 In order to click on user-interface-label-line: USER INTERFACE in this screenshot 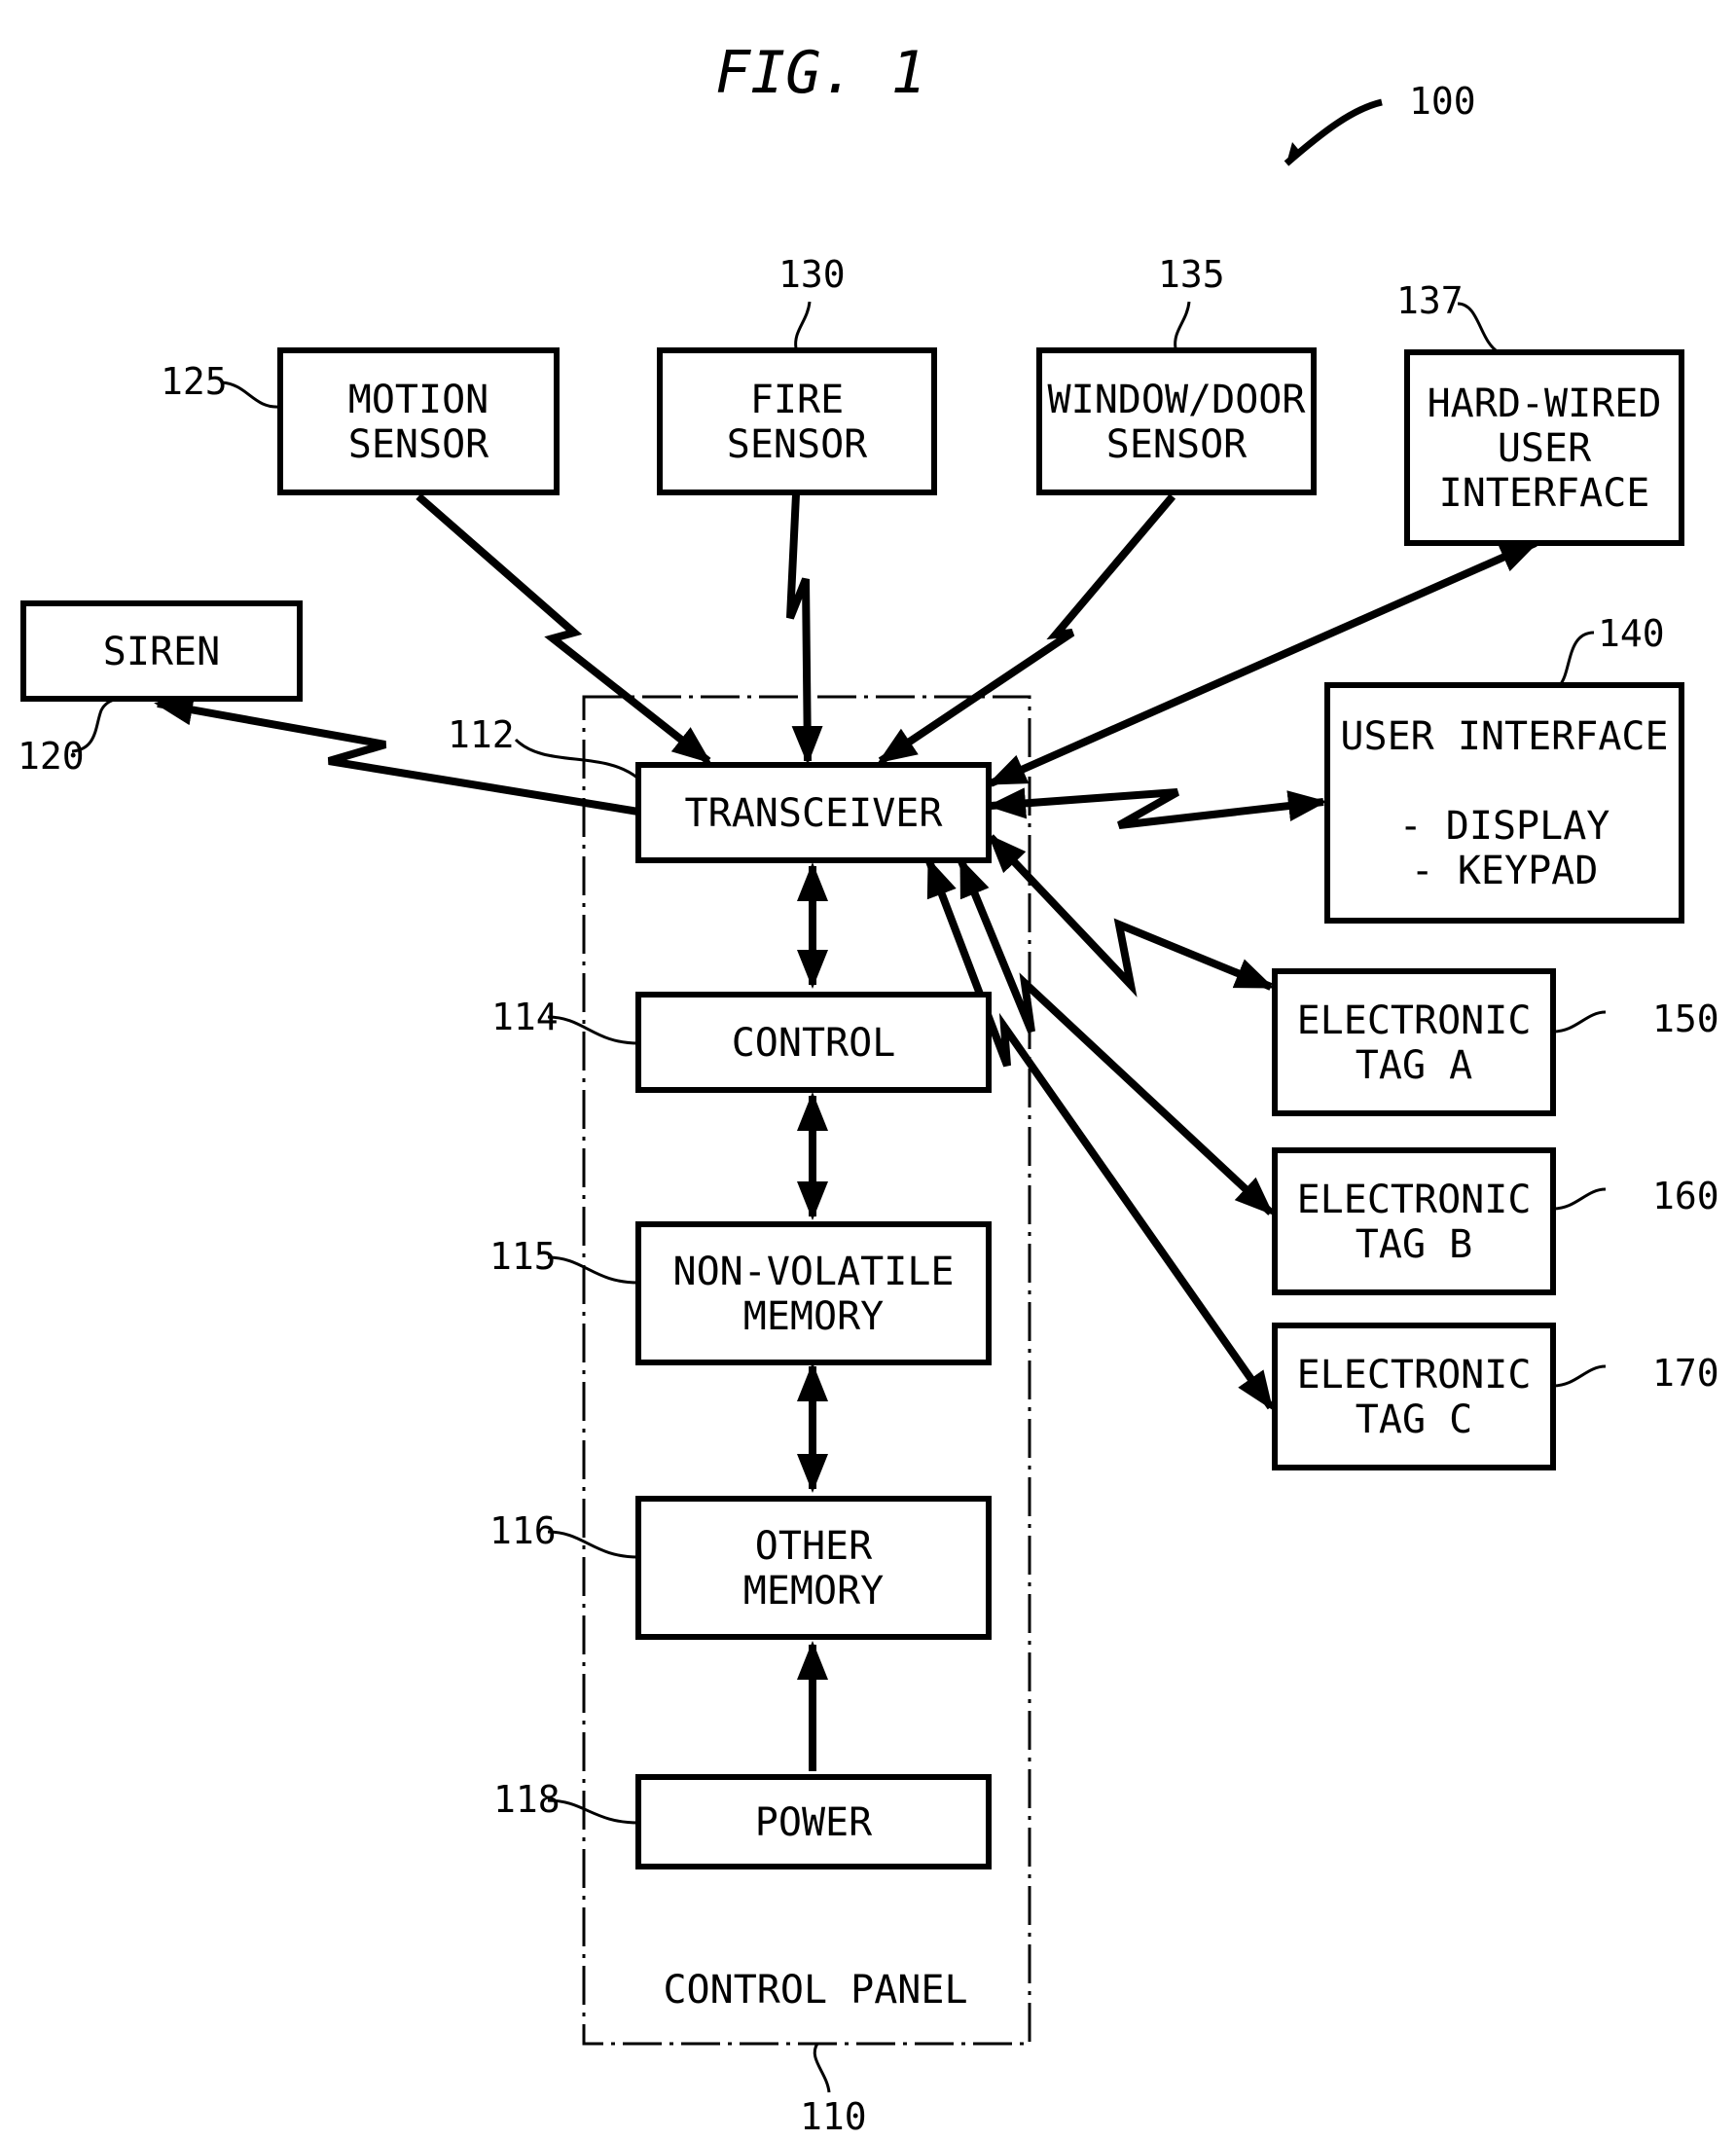, I will do `click(1504, 736)`.